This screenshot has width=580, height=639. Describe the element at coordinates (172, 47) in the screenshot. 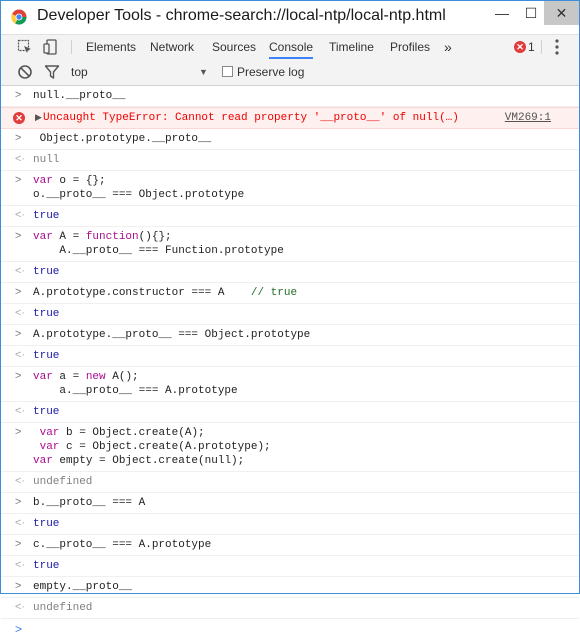

I see `tab-network: Network` at that location.